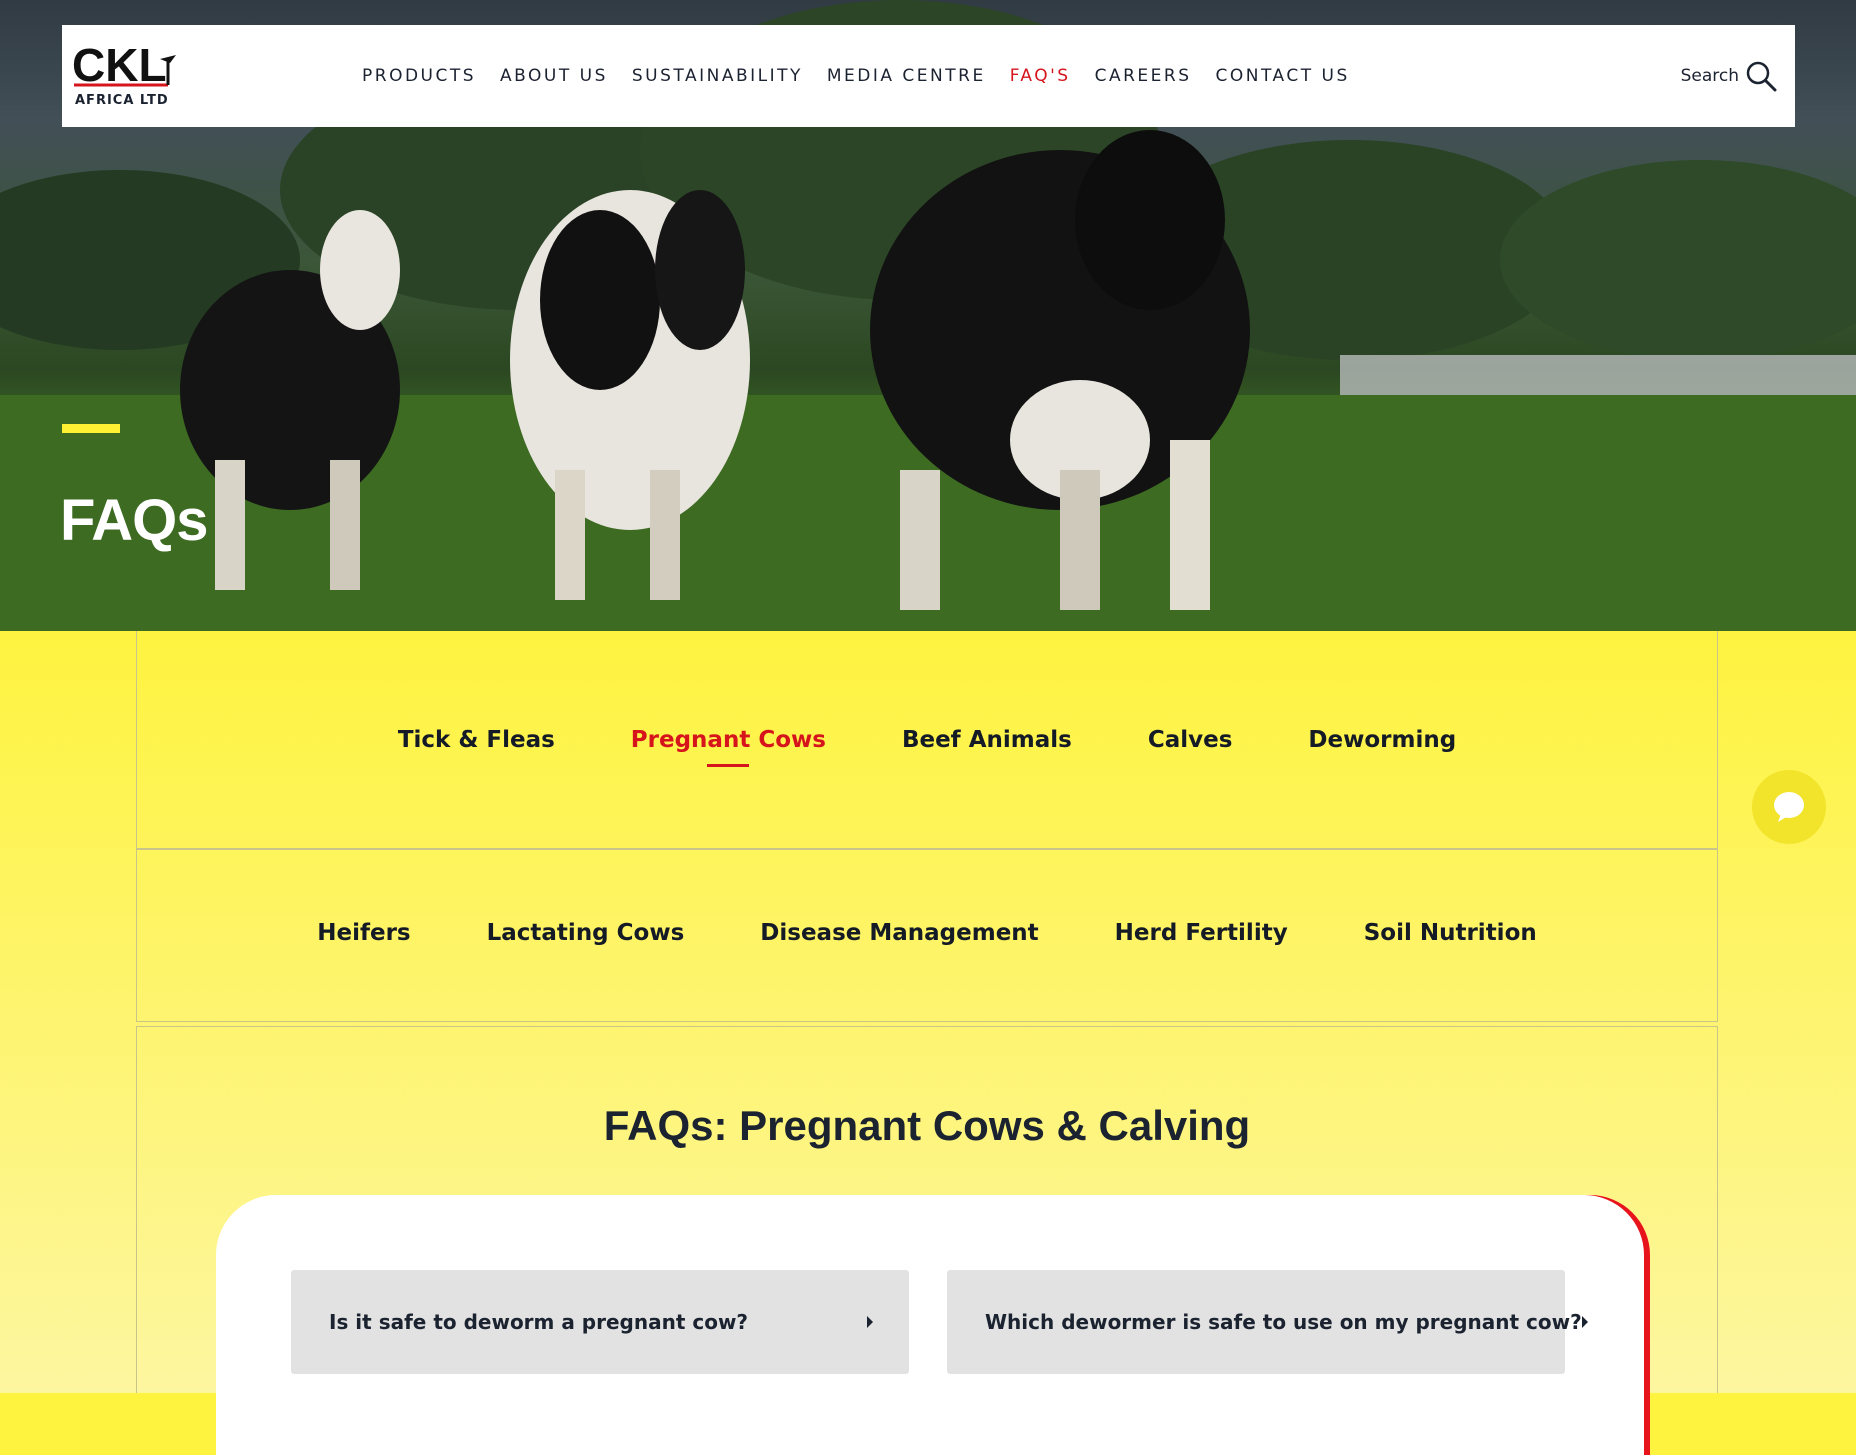  Describe the element at coordinates (1190, 740) in the screenshot. I see `tab-calves: Calves` at that location.